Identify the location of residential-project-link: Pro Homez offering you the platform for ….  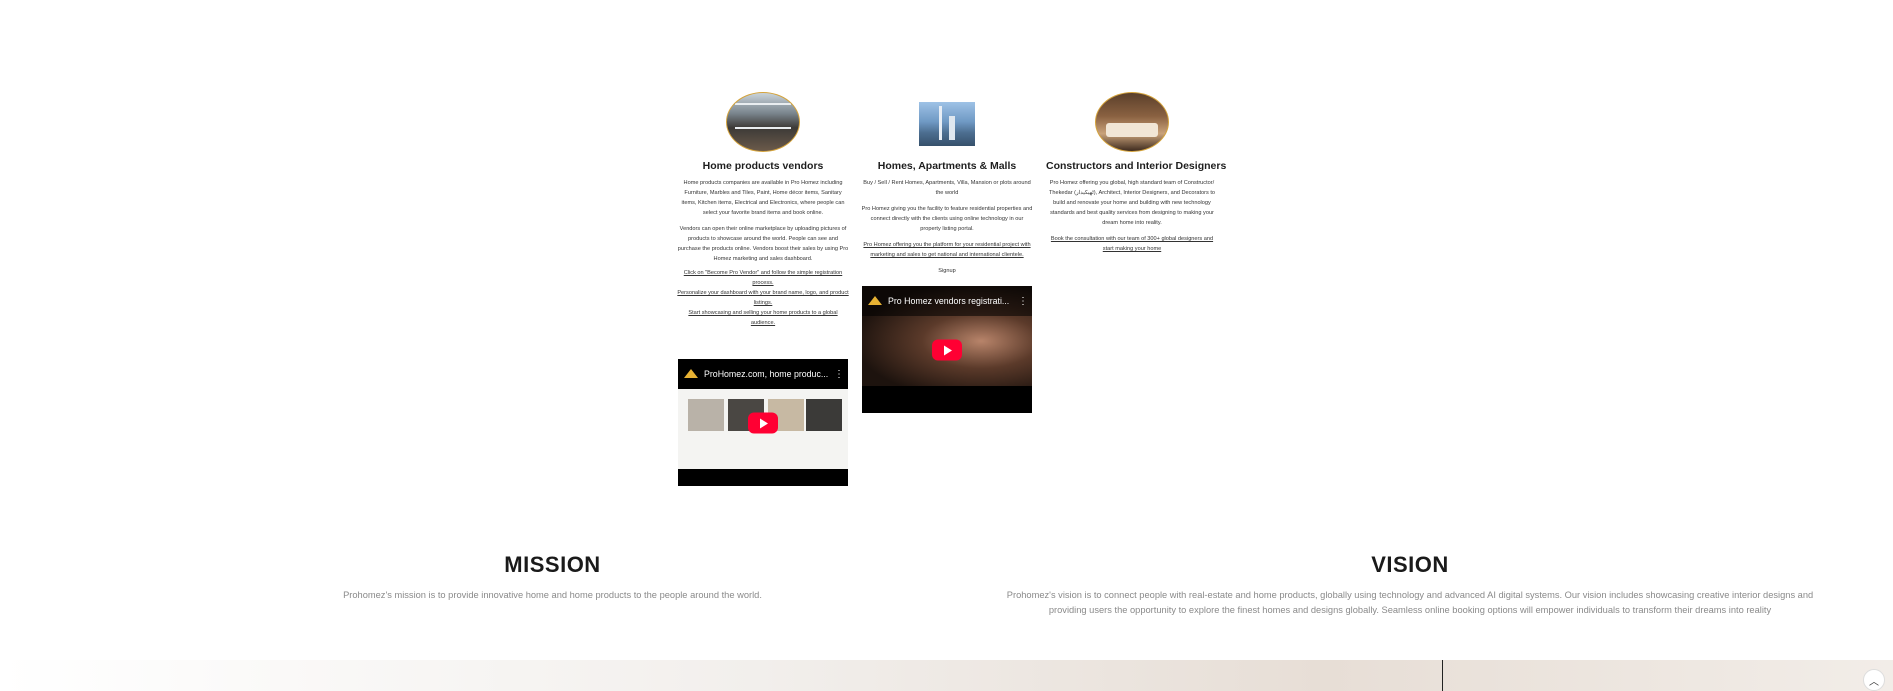
(947, 250).